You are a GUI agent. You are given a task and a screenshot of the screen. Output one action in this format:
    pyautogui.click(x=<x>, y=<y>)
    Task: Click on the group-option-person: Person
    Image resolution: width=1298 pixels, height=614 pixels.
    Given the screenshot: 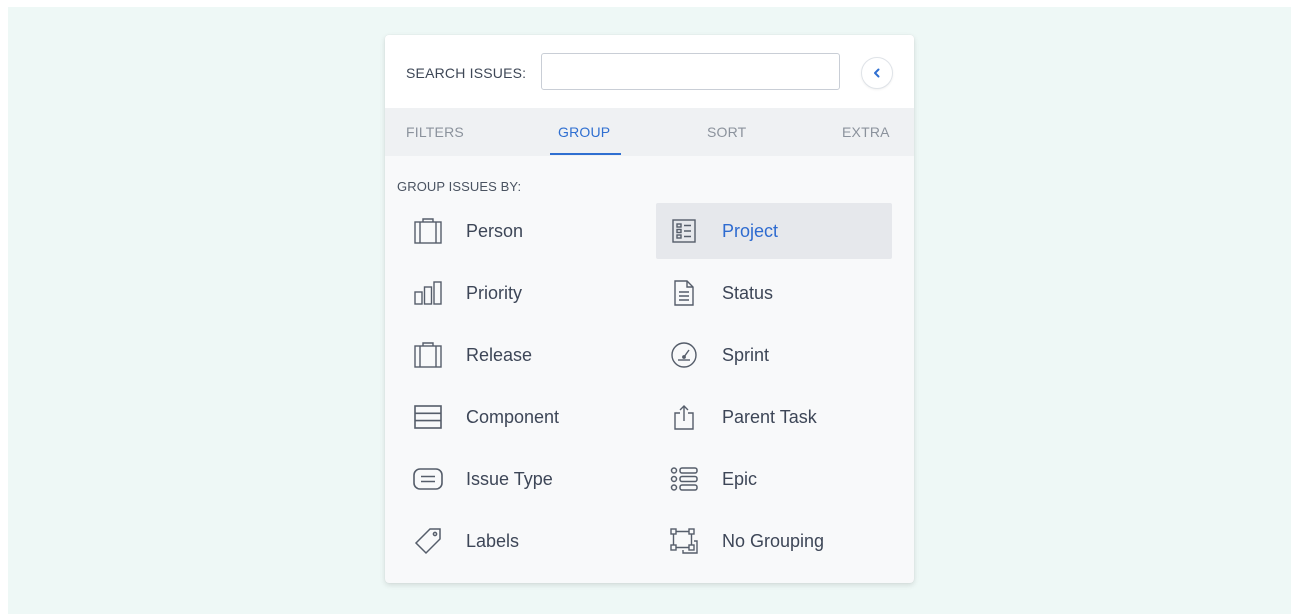 What is the action you would take?
    pyautogui.click(x=518, y=231)
    